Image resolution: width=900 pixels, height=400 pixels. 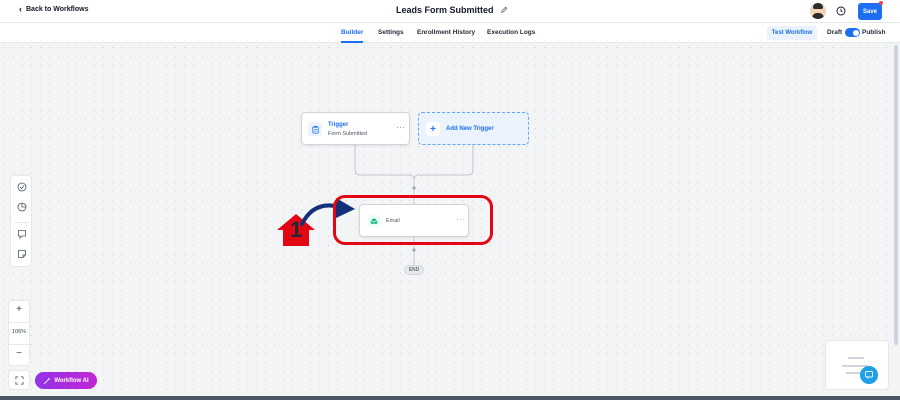 I want to click on avatar, so click(x=818, y=11).